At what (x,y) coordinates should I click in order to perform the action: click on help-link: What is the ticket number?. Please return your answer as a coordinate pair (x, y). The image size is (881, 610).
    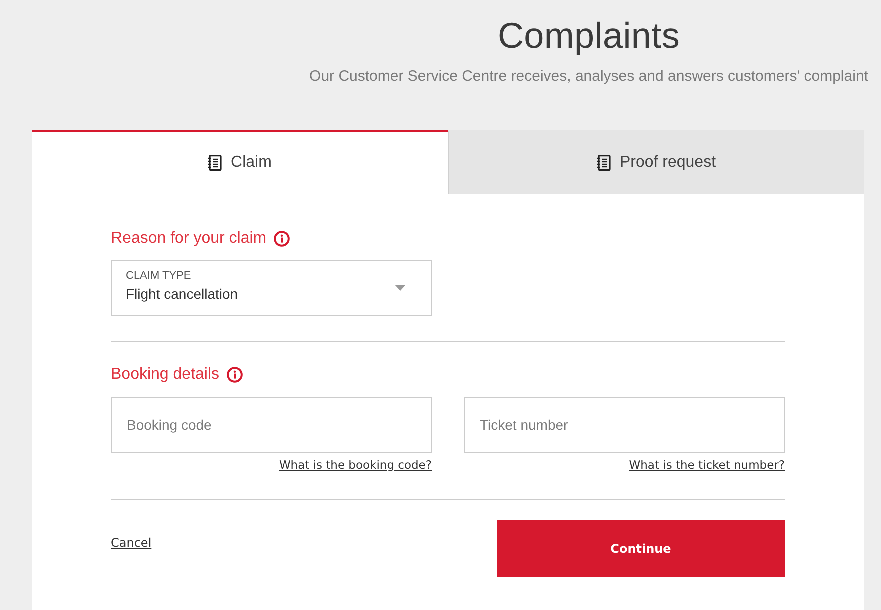
    Looking at the image, I should click on (707, 465).